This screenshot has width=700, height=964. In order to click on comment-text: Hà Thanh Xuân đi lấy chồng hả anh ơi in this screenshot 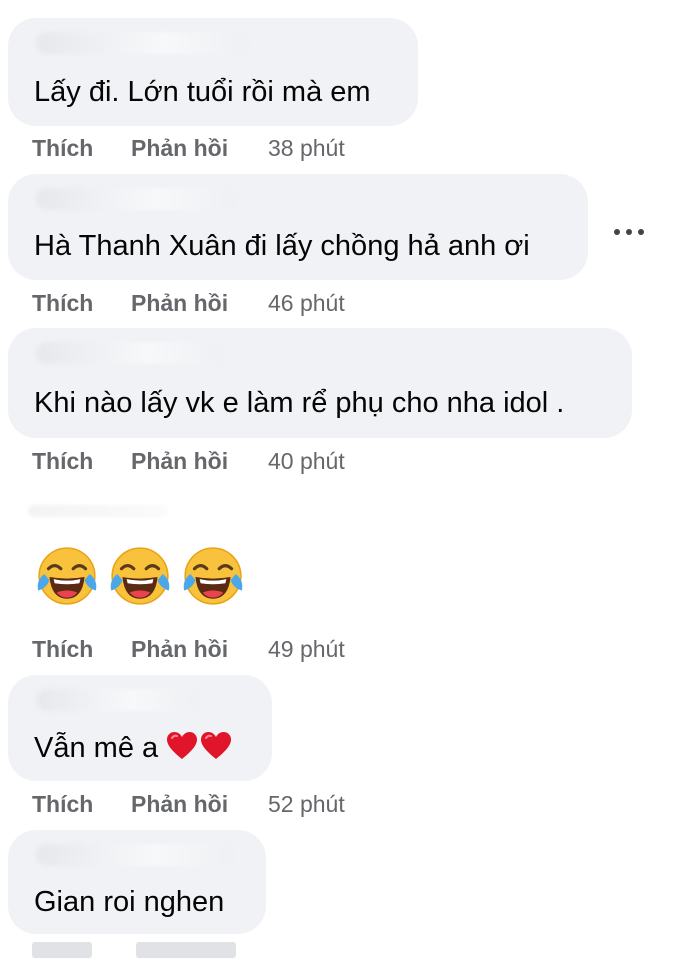, I will do `click(282, 246)`.